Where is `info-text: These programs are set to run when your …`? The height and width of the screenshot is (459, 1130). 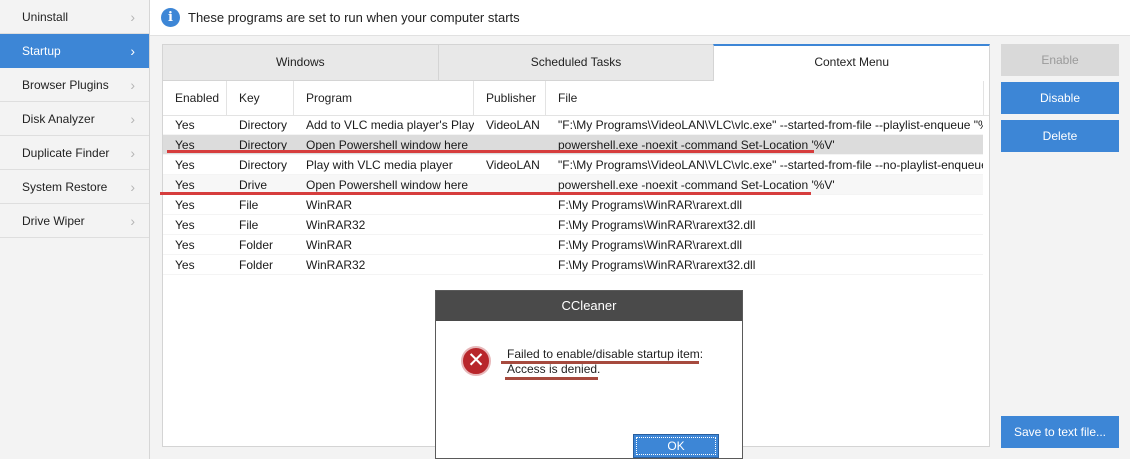
info-text: These programs are set to run when your … is located at coordinates (354, 17).